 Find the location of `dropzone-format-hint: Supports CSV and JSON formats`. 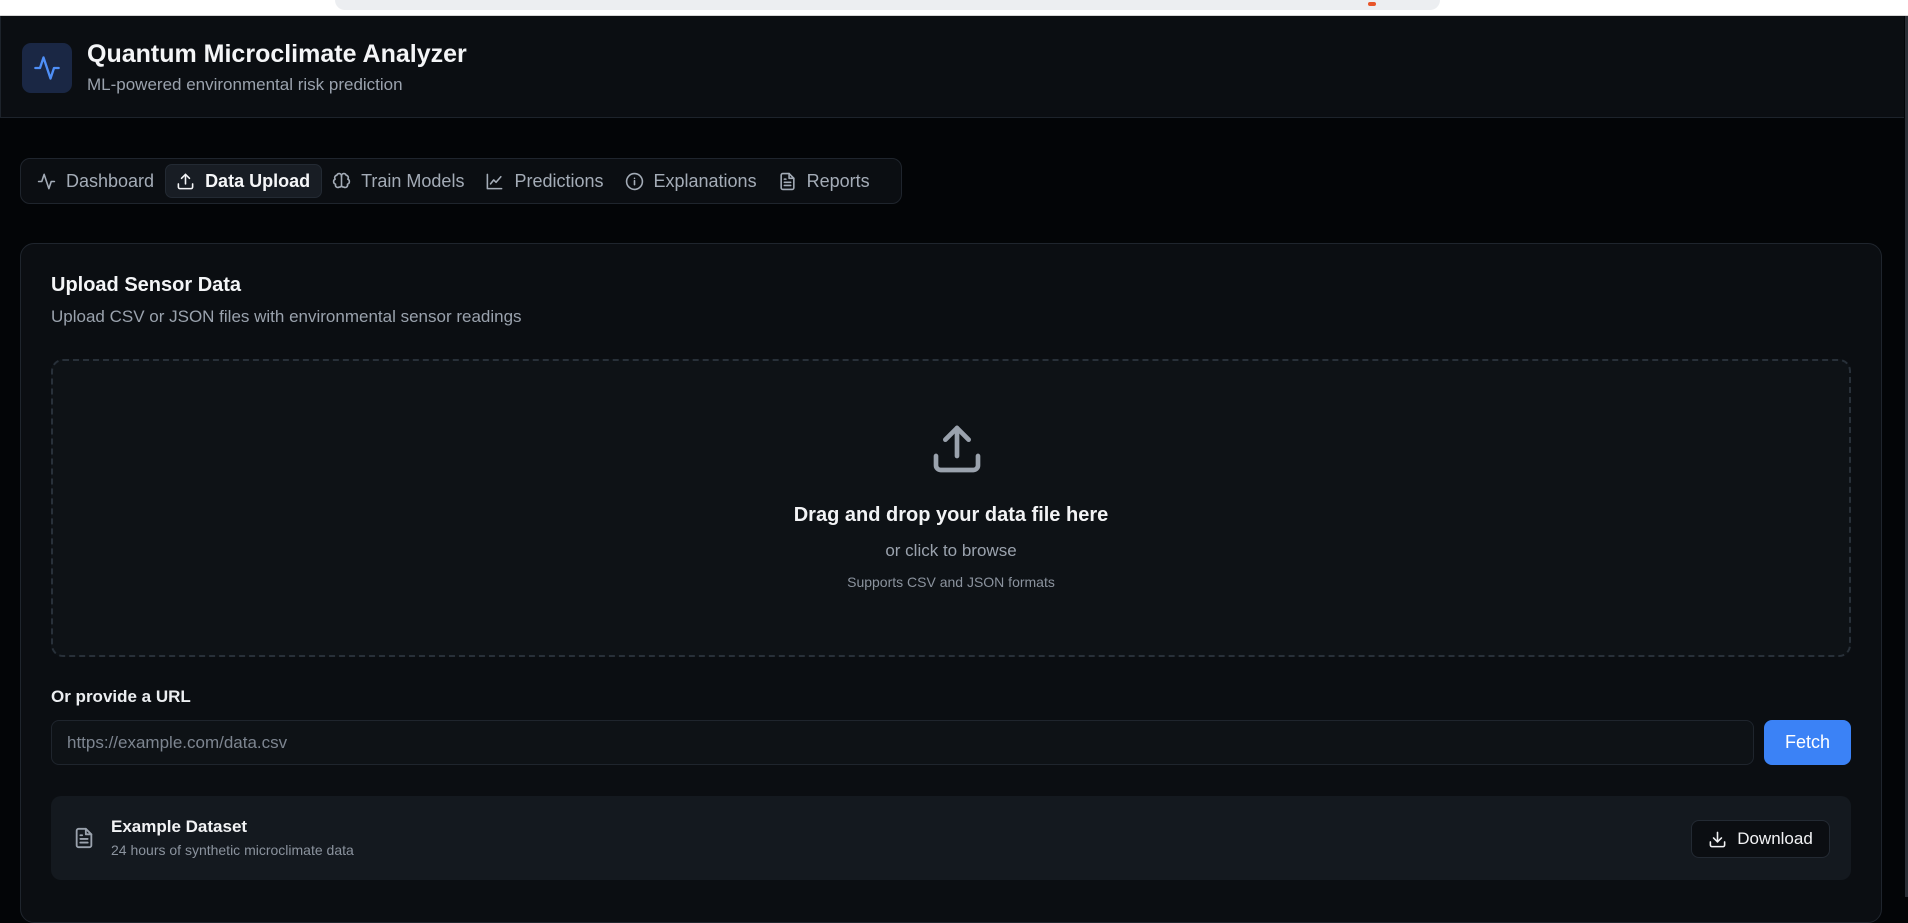

dropzone-format-hint: Supports CSV and JSON formats is located at coordinates (951, 582).